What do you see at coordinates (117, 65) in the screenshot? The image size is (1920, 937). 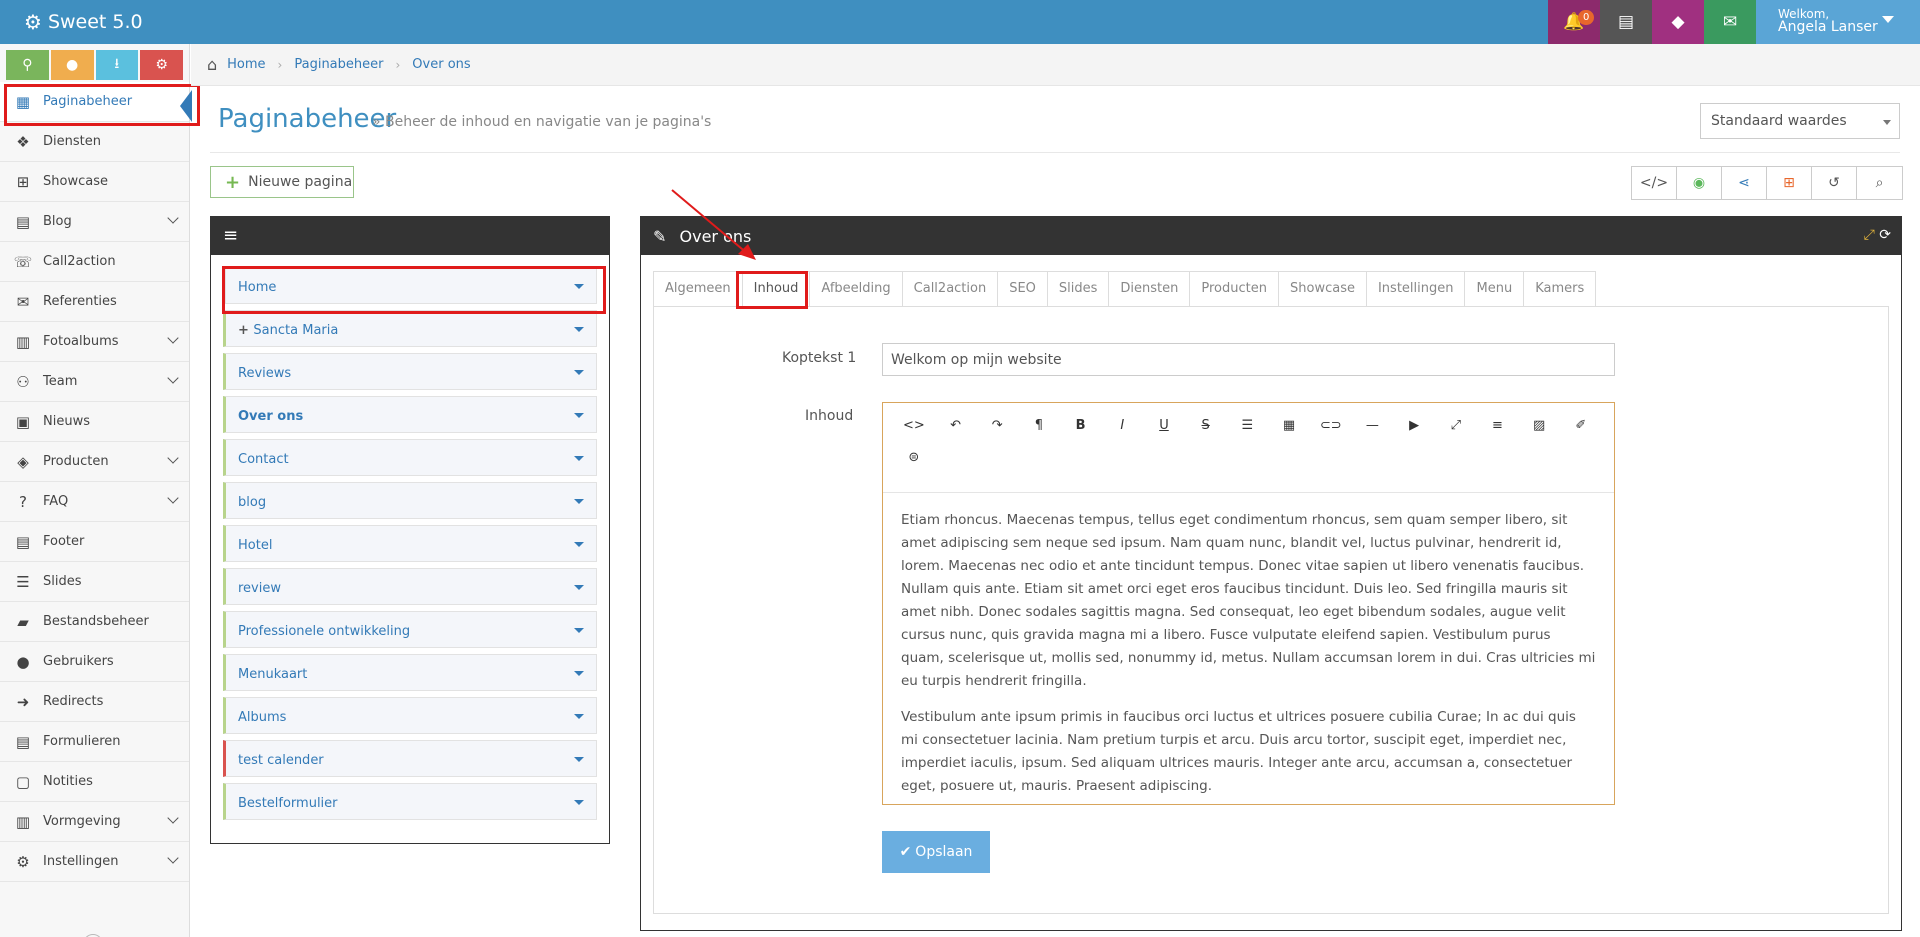 I see `quick-download-button: ⭳` at bounding box center [117, 65].